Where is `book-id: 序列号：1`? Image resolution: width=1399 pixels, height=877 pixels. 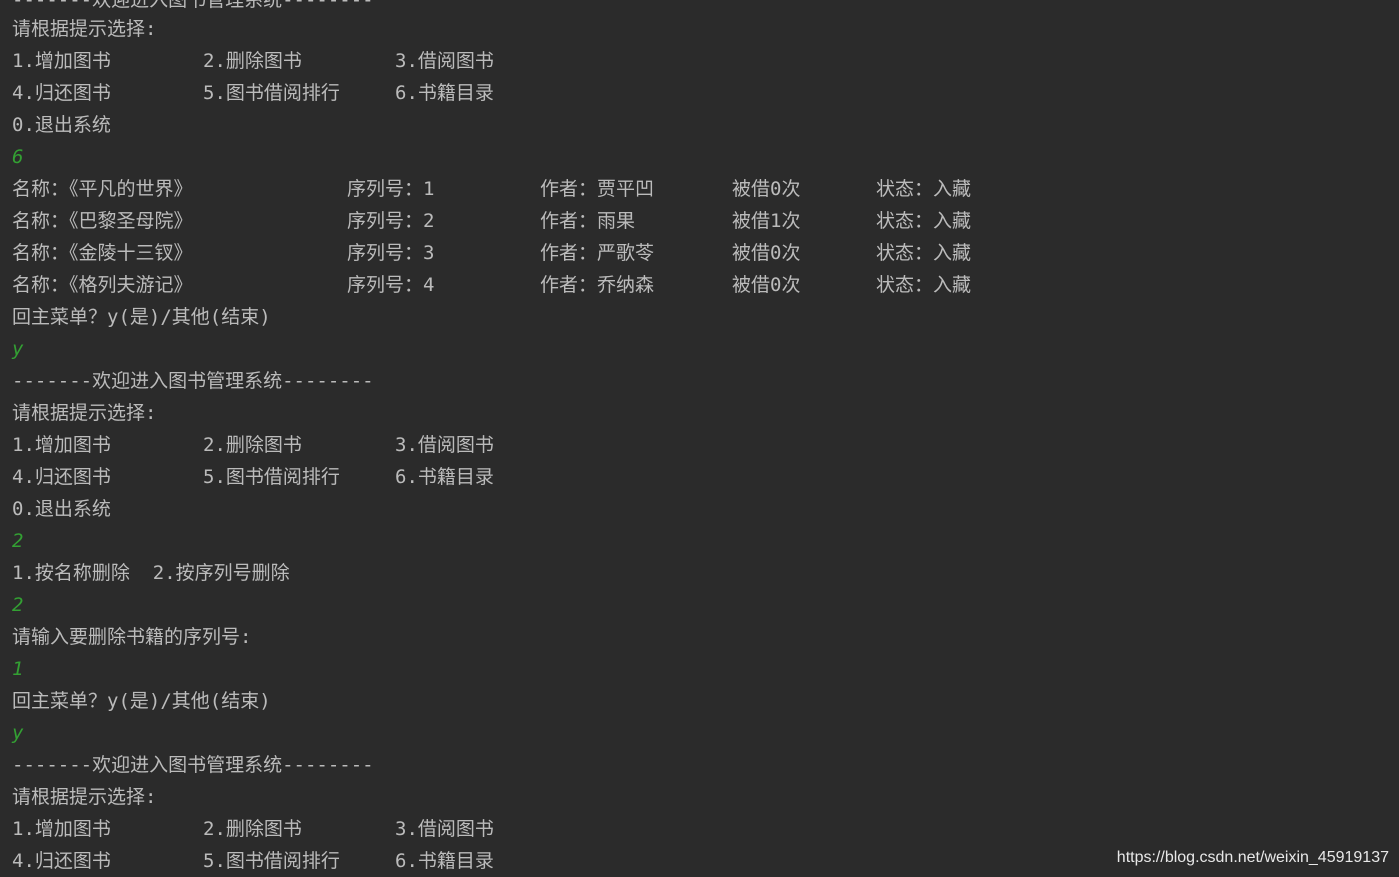
book-id: 序列号：1 is located at coordinates (391, 189).